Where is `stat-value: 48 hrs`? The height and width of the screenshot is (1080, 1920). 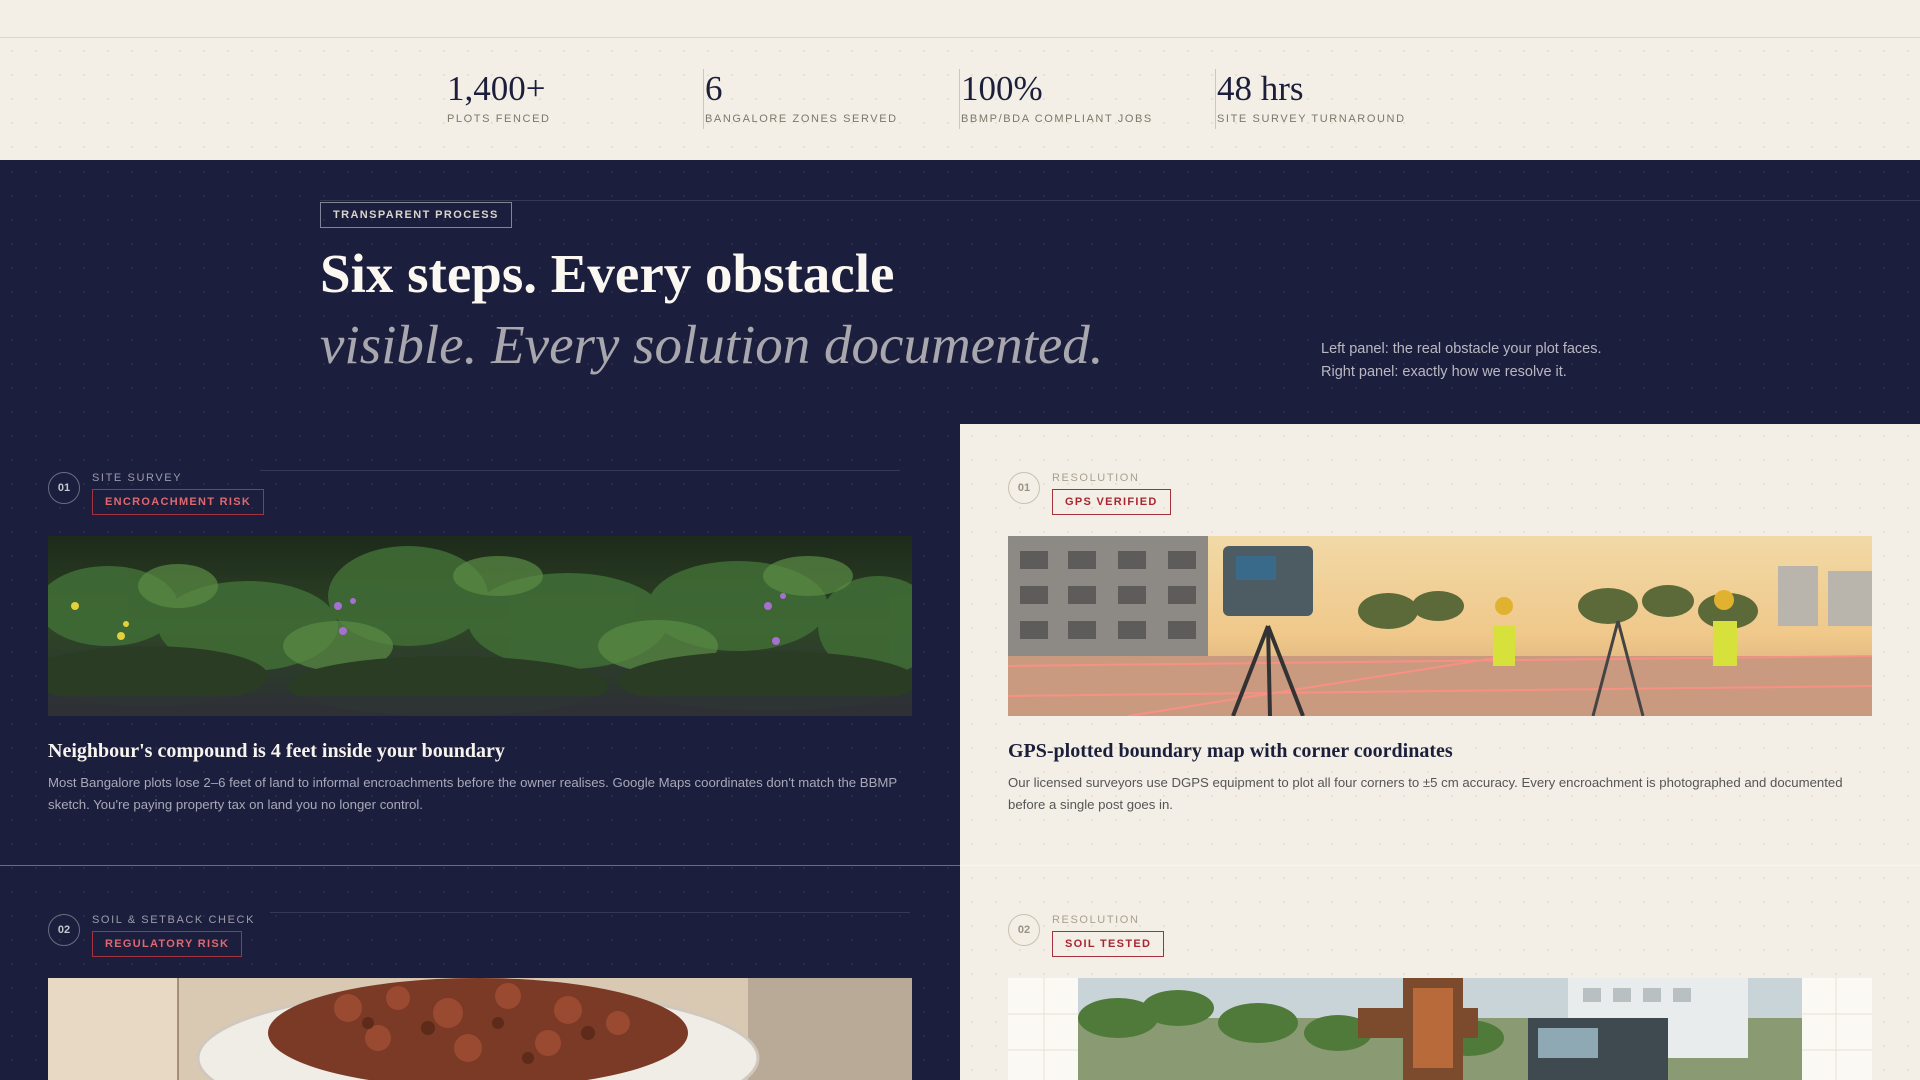 stat-value: 48 hrs is located at coordinates (1260, 88).